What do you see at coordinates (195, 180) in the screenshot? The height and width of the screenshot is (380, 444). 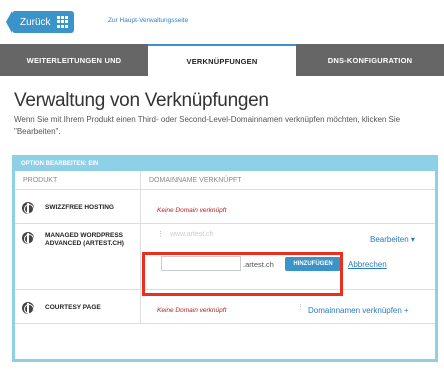 I see `column-header-domain: DOMAINNAME VERKNÜPFT` at bounding box center [195, 180].